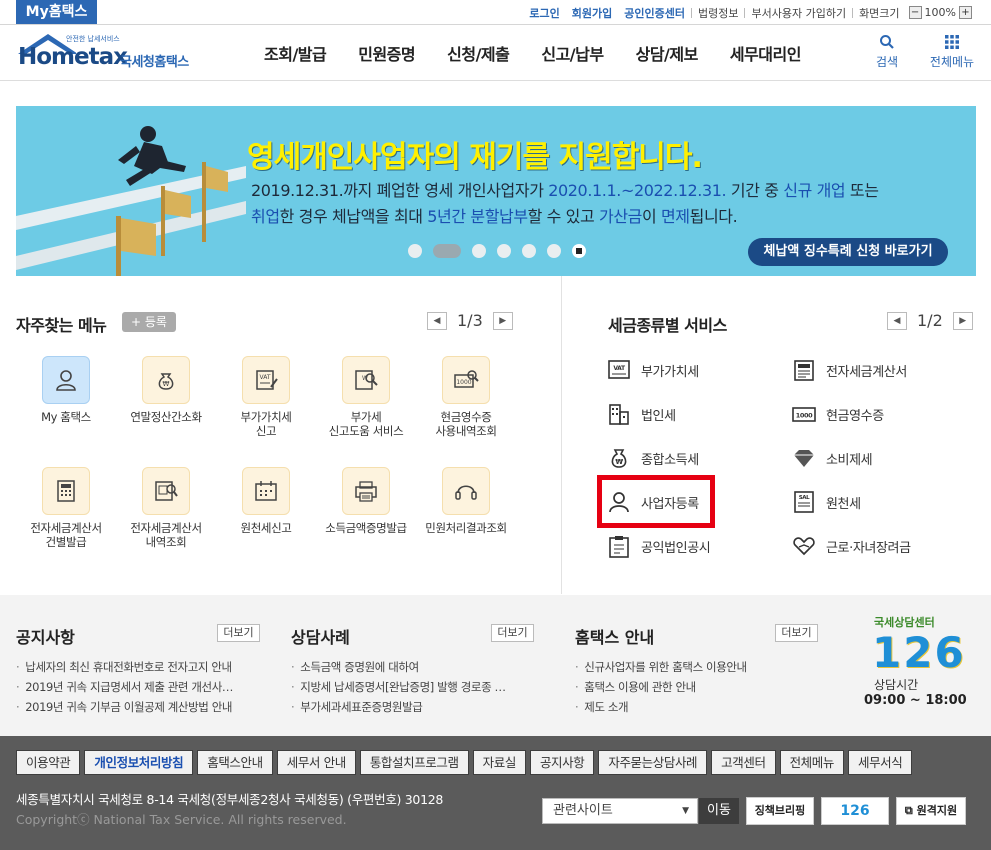 The width and height of the screenshot is (991, 850). Describe the element at coordinates (66, 508) in the screenshot. I see `fav-item-einvoice-issue: 전자세금계산서 건별발급` at that location.